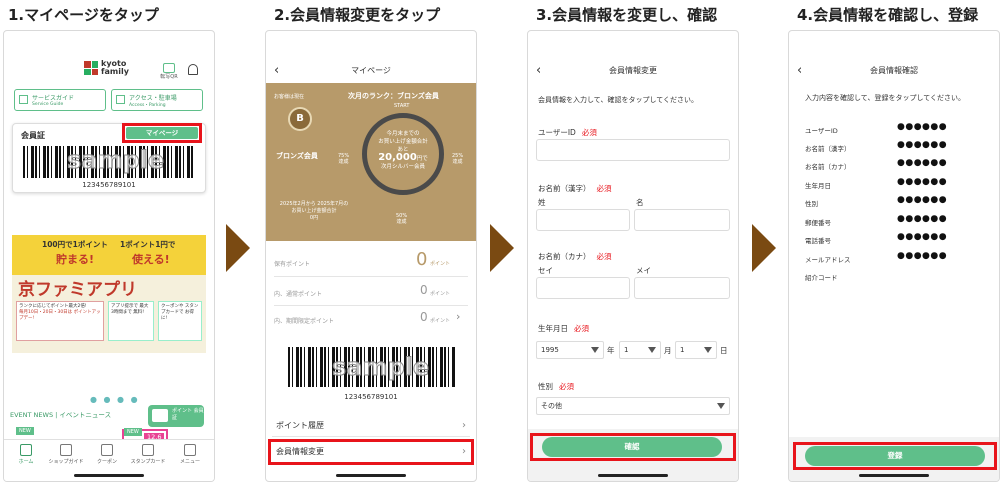 Image resolution: width=1000 pixels, height=484 pixels. What do you see at coordinates (91, 68) in the screenshot?
I see `kyoto-family-logo-icon` at bounding box center [91, 68].